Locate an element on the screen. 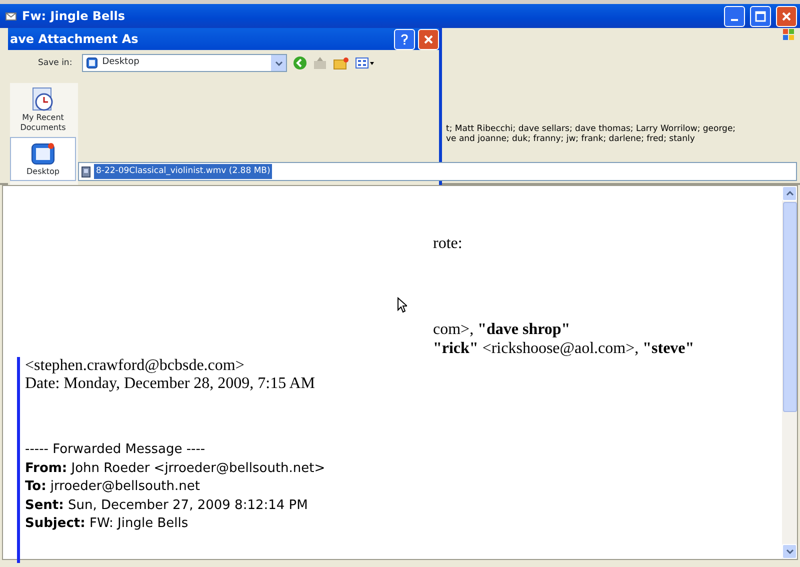 This screenshot has width=800, height=567. question-mark-icon is located at coordinates (404, 39).